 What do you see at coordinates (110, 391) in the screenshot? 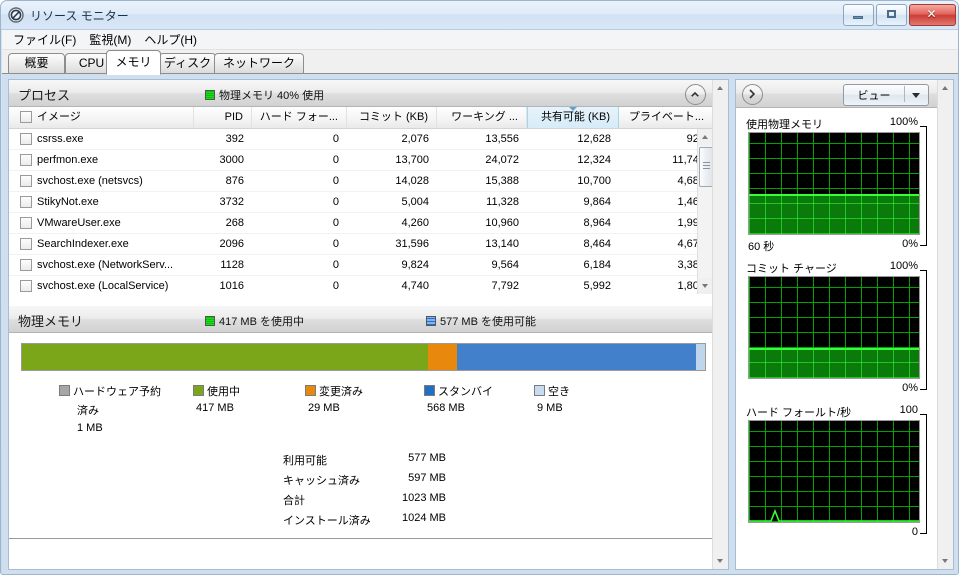
I see `legend-hardware-reserved: ハードウェア予約` at bounding box center [110, 391].